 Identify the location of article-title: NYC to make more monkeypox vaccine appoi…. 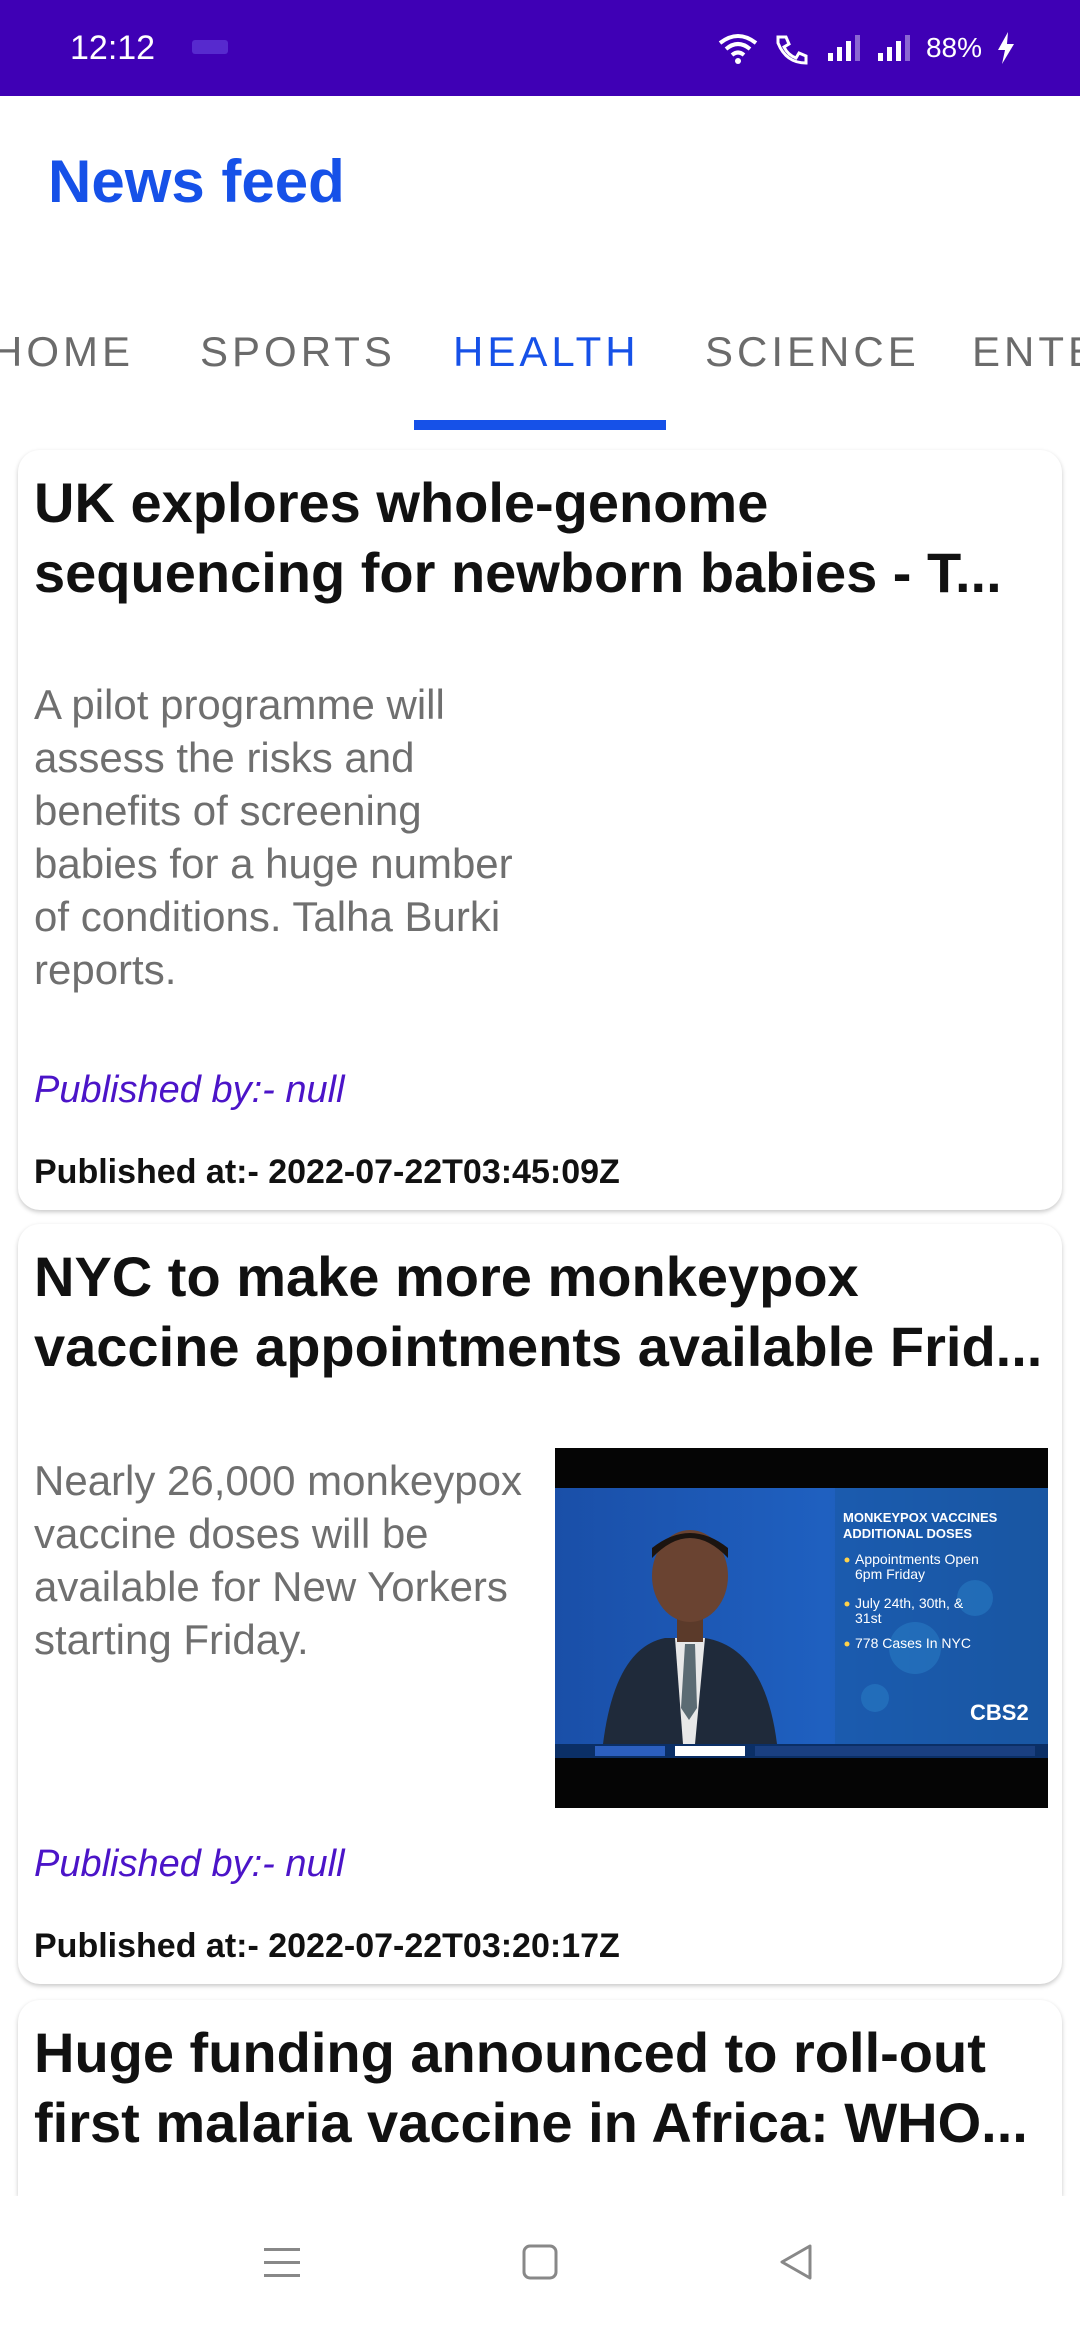
(538, 1311).